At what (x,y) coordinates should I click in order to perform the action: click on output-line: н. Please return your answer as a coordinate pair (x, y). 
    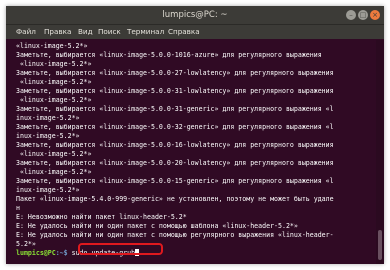
    Looking at the image, I should click on (18, 208).